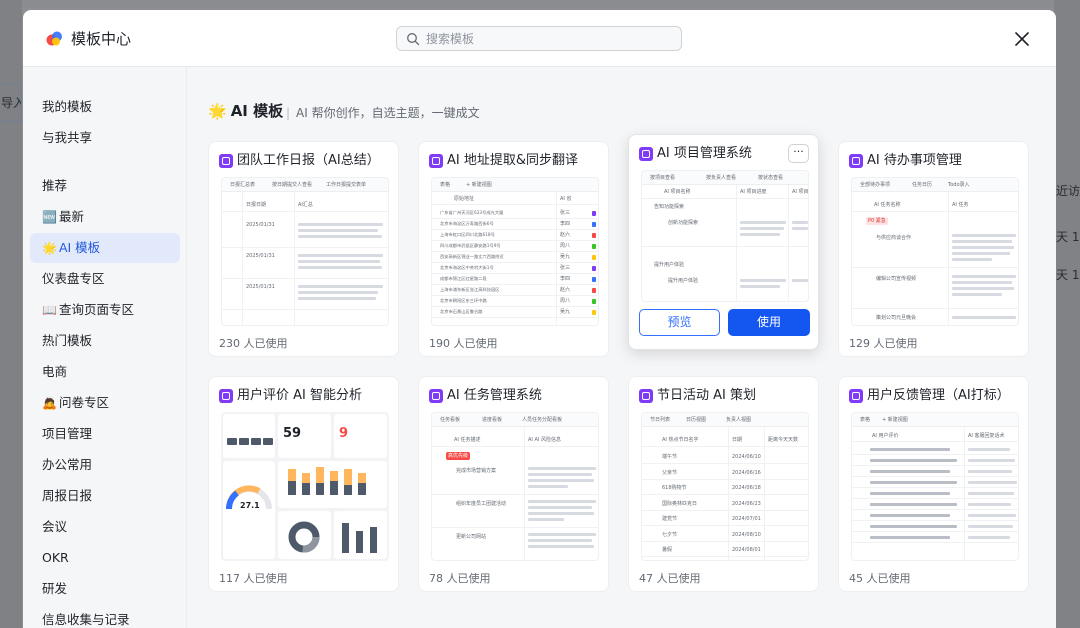 This screenshot has height=628, width=1080. I want to click on preview-date: 2025/01/31, so click(260, 287).